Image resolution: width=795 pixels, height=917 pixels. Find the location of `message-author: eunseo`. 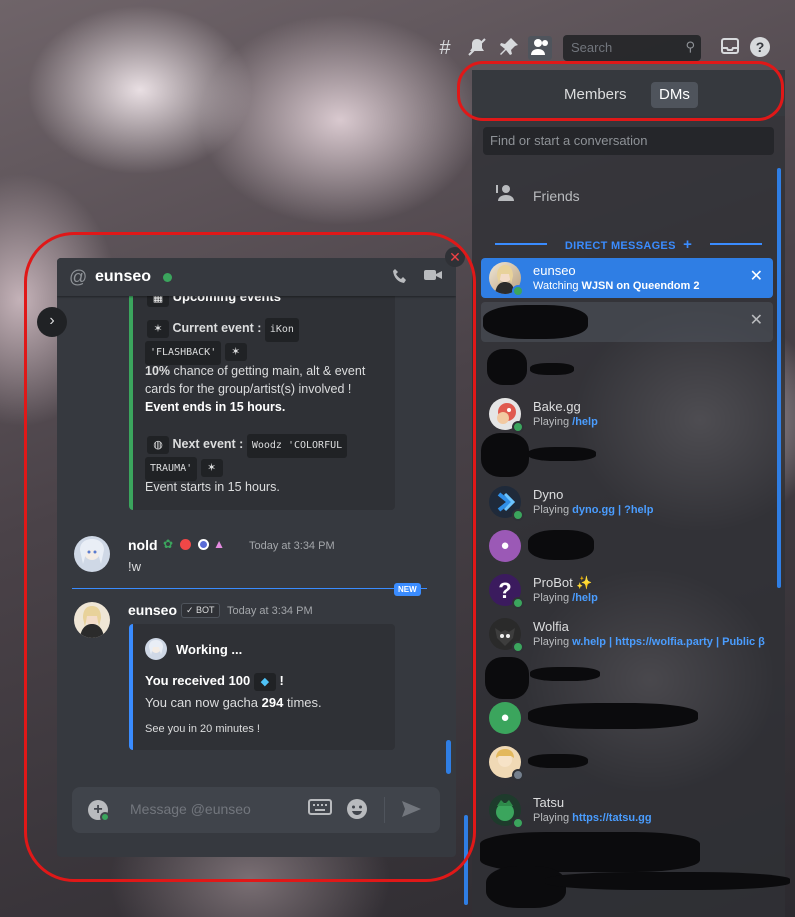

message-author: eunseo is located at coordinates (152, 610).